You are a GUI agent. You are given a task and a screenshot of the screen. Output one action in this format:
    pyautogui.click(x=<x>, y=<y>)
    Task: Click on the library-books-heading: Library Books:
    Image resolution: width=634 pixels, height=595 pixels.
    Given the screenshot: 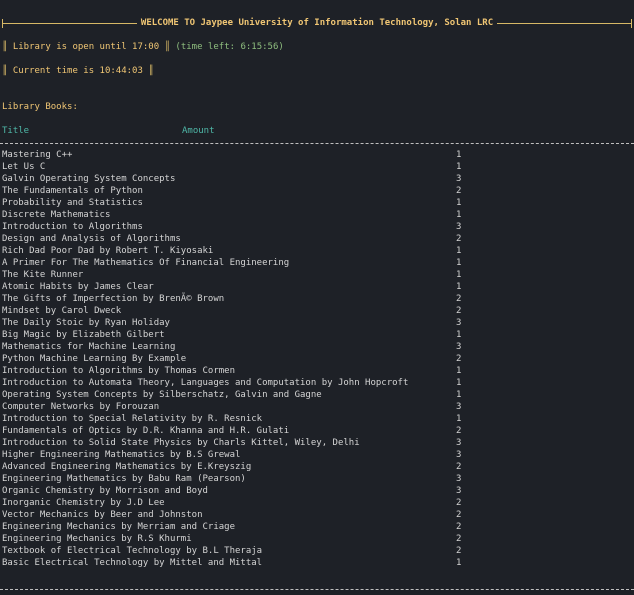 What is the action you would take?
    pyautogui.click(x=40, y=107)
    